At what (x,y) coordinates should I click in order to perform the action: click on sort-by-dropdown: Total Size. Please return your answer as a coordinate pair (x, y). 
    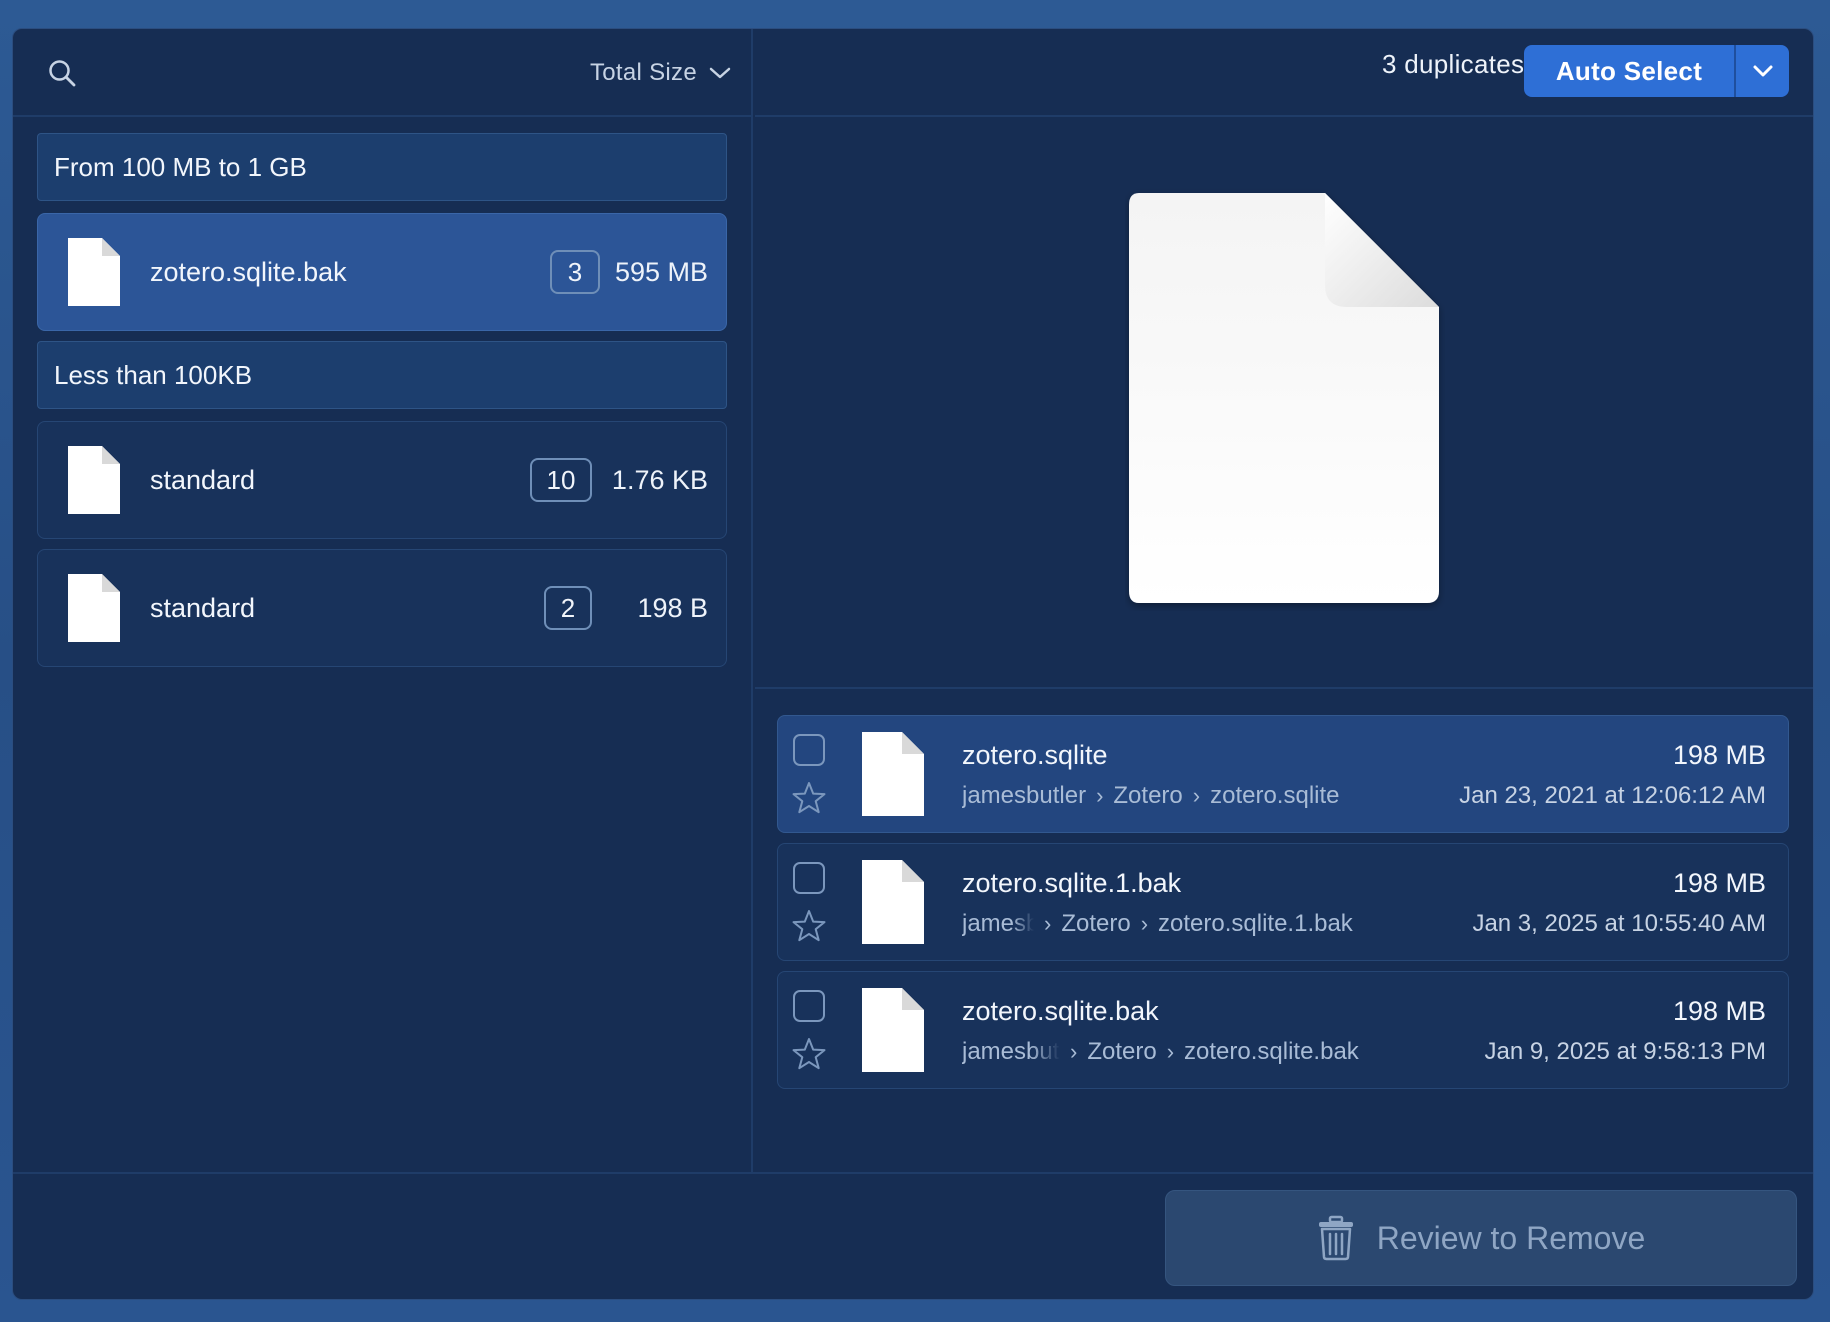
    Looking at the image, I should click on (660, 73).